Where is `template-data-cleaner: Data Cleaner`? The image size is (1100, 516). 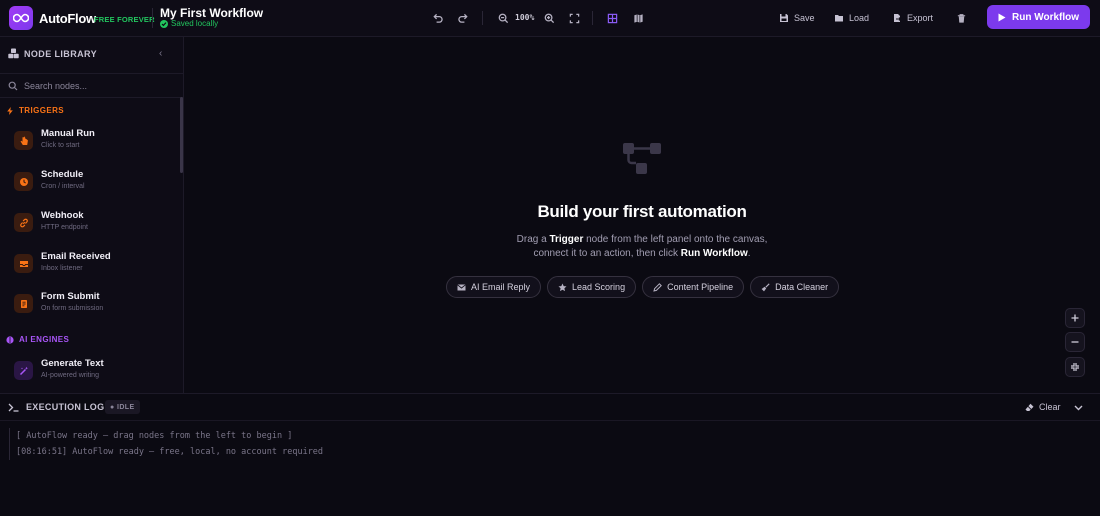 template-data-cleaner: Data Cleaner is located at coordinates (795, 287).